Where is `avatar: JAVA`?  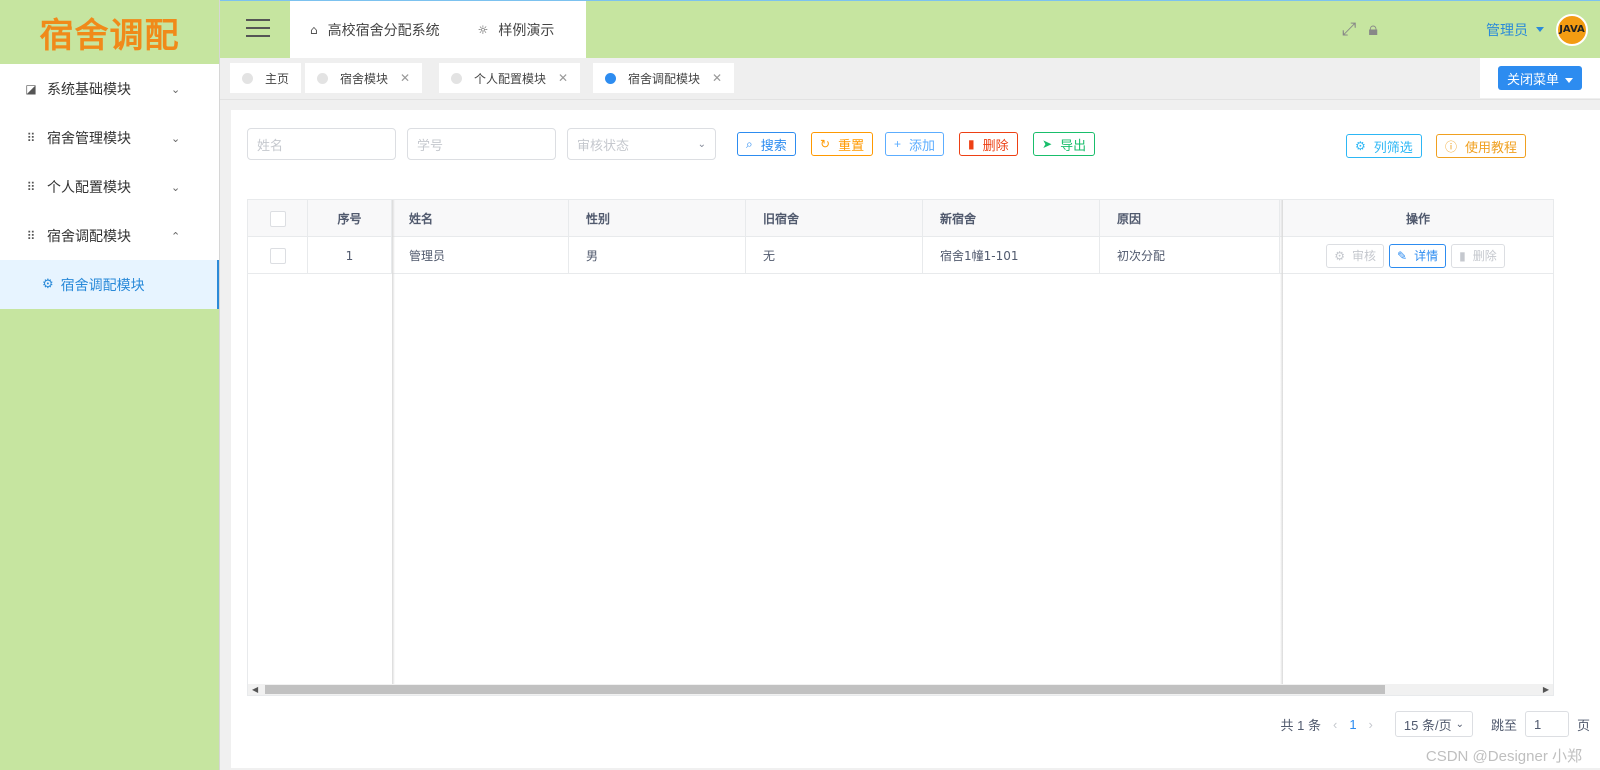
avatar: JAVA is located at coordinates (1572, 29).